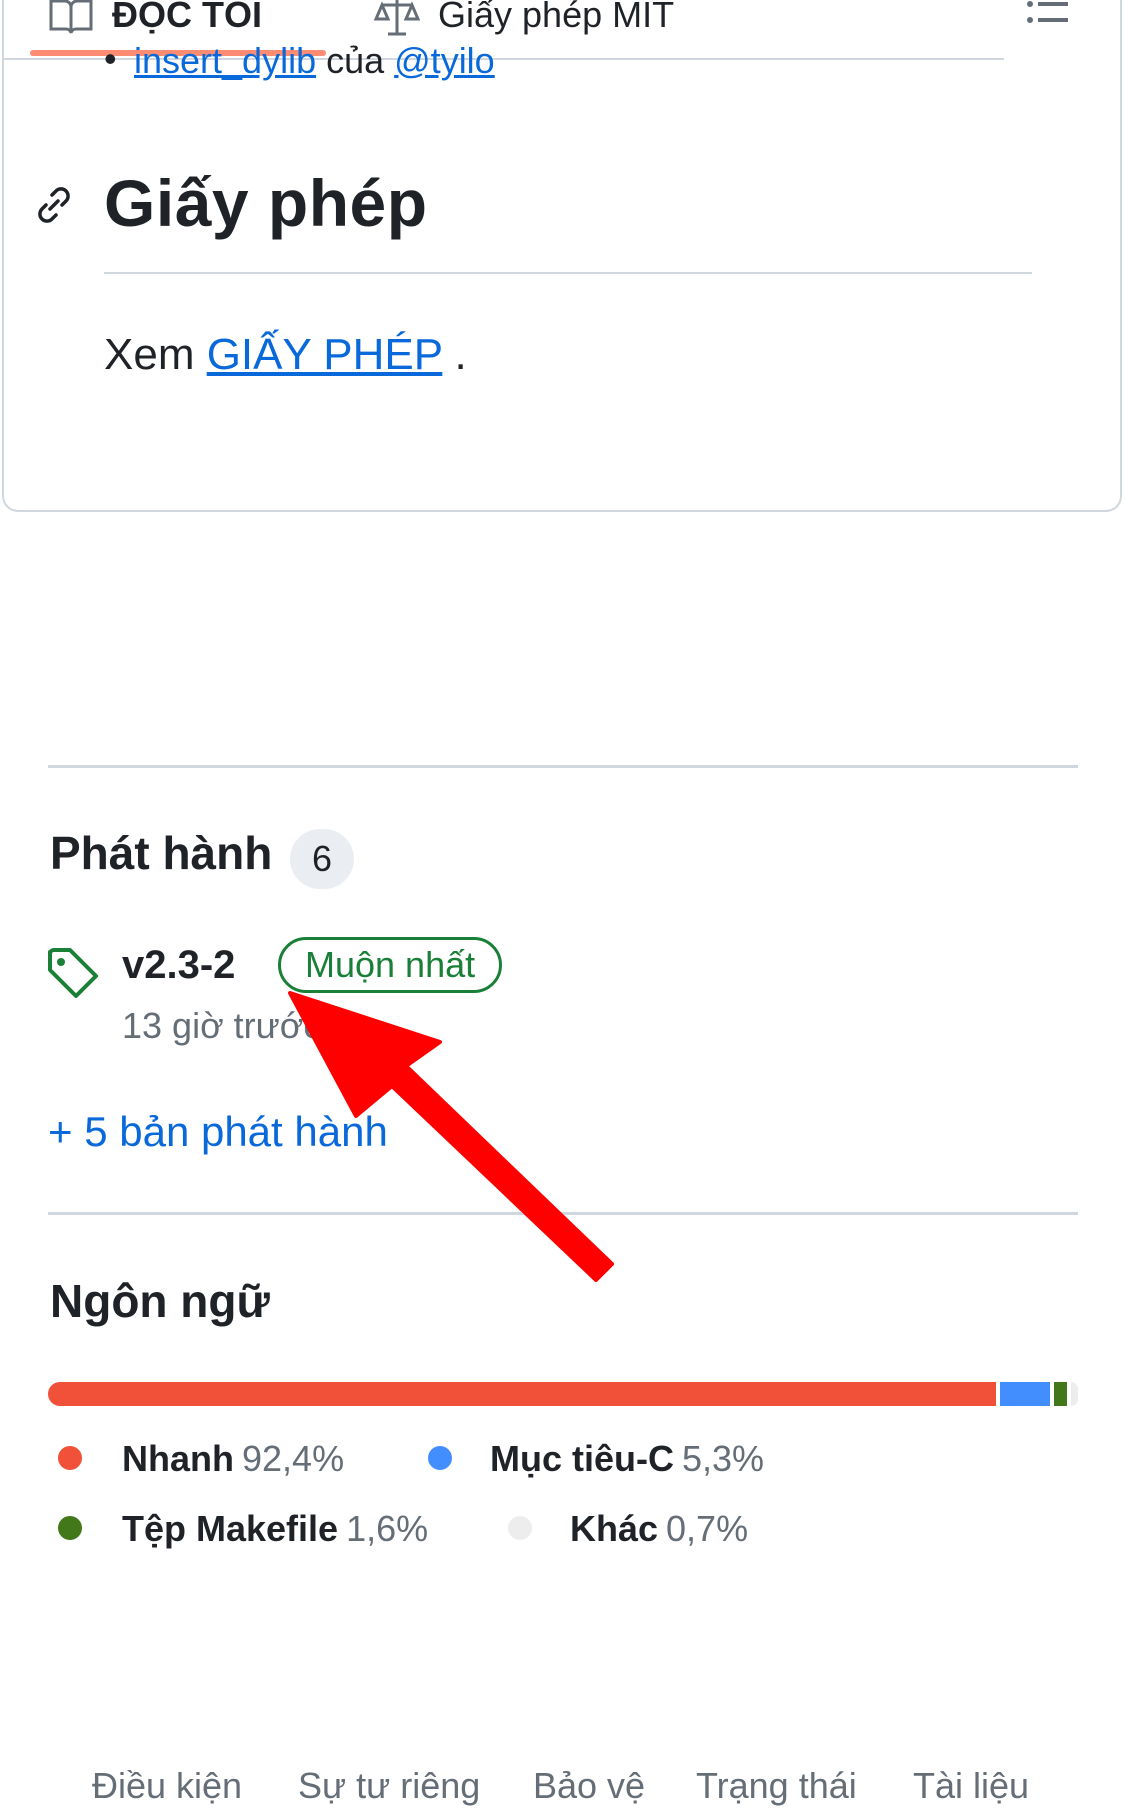  I want to click on languages-title: Ngôn ngữ, so click(160, 1301).